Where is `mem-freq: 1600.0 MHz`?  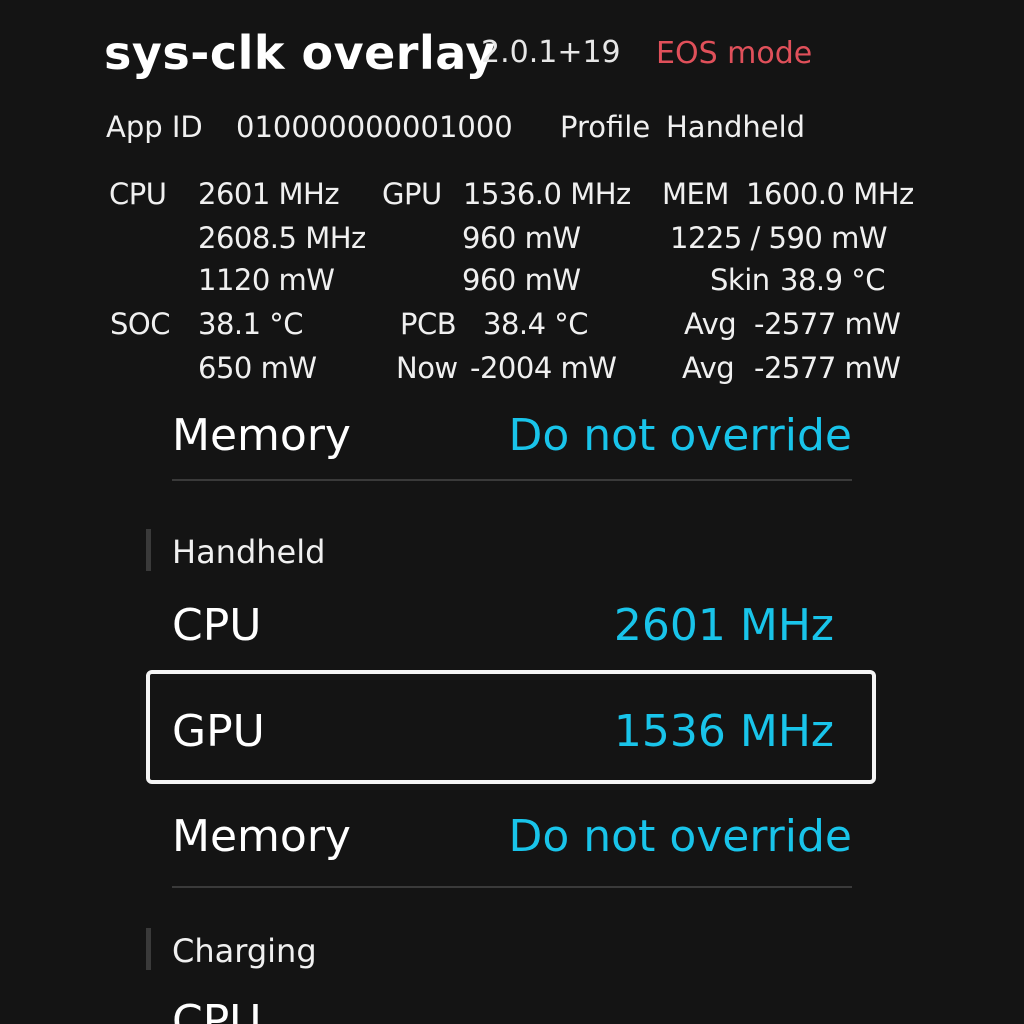 mem-freq: 1600.0 MHz is located at coordinates (830, 194).